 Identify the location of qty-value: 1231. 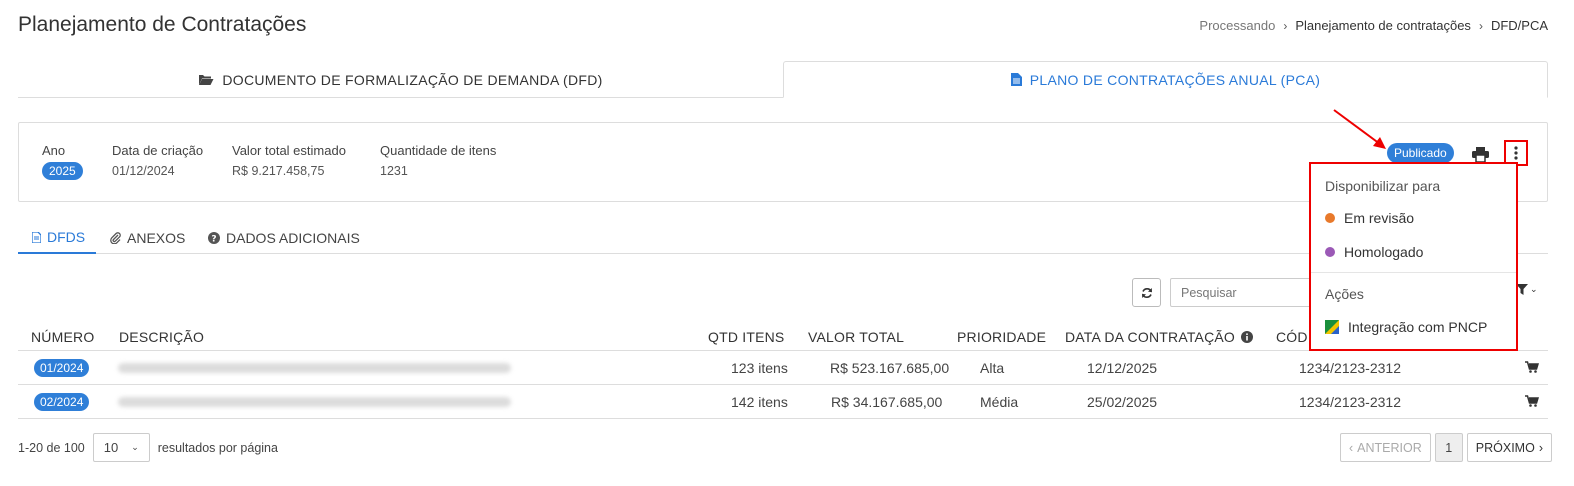
(394, 171).